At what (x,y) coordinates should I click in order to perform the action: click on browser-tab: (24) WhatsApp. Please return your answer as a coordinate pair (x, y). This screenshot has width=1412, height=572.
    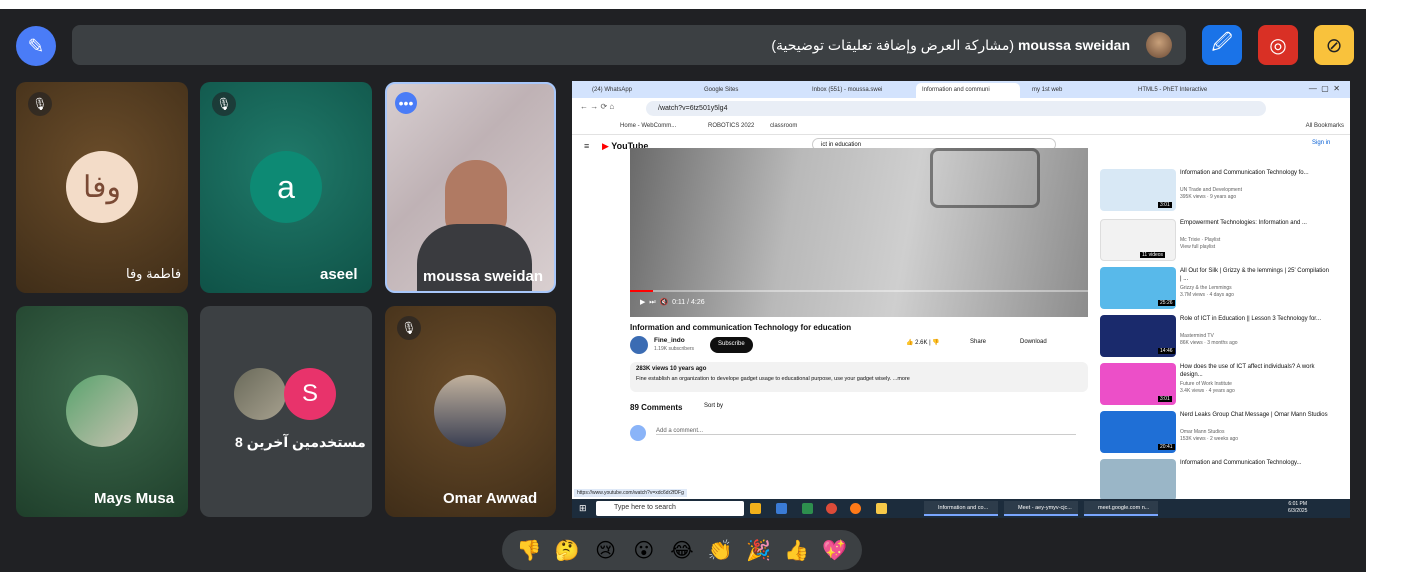
    Looking at the image, I should click on (639, 90).